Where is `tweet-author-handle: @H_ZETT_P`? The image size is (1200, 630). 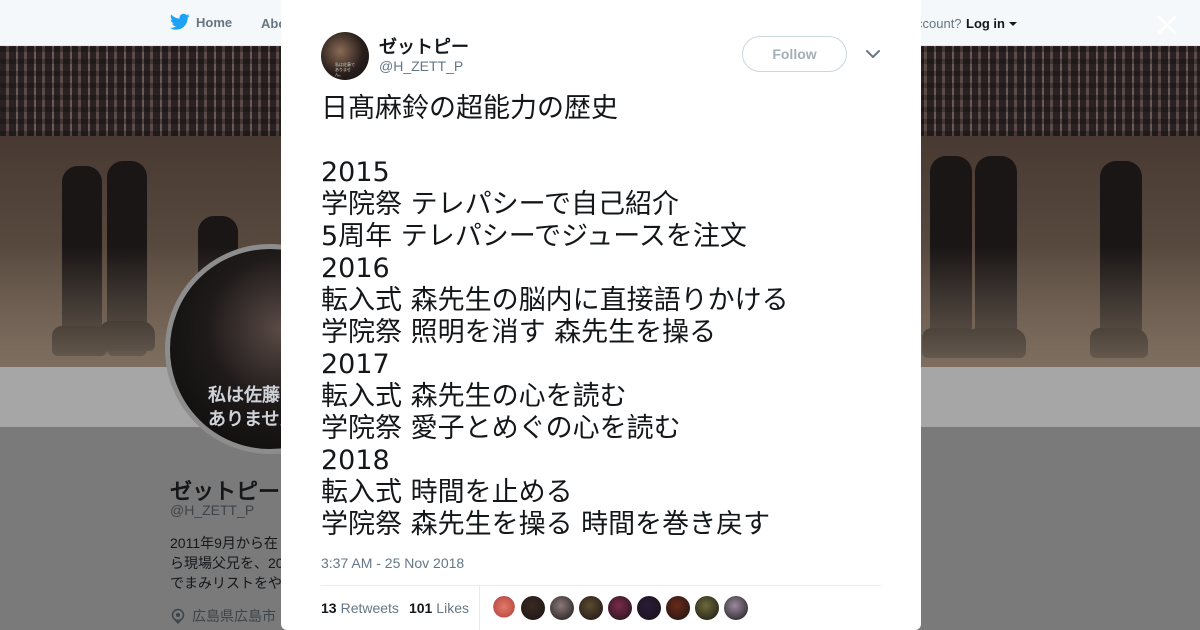
tweet-author-handle: @H_ZETT_P is located at coordinates (421, 66).